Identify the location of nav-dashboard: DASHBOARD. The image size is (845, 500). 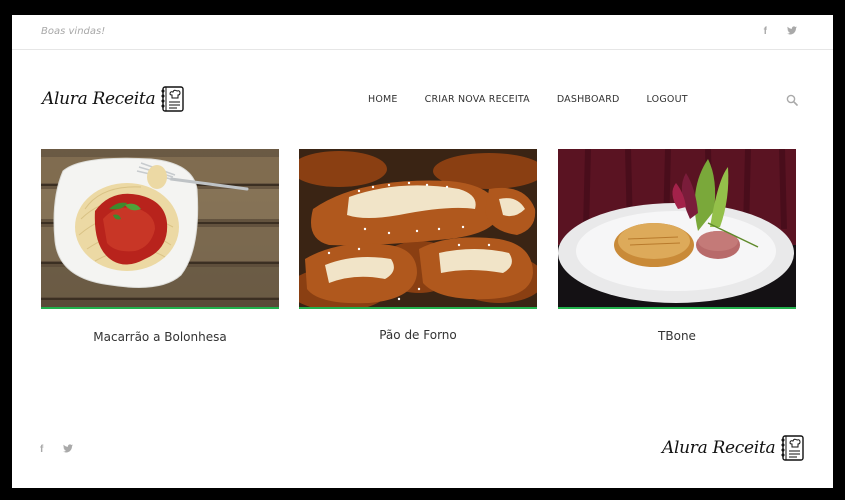
(588, 99).